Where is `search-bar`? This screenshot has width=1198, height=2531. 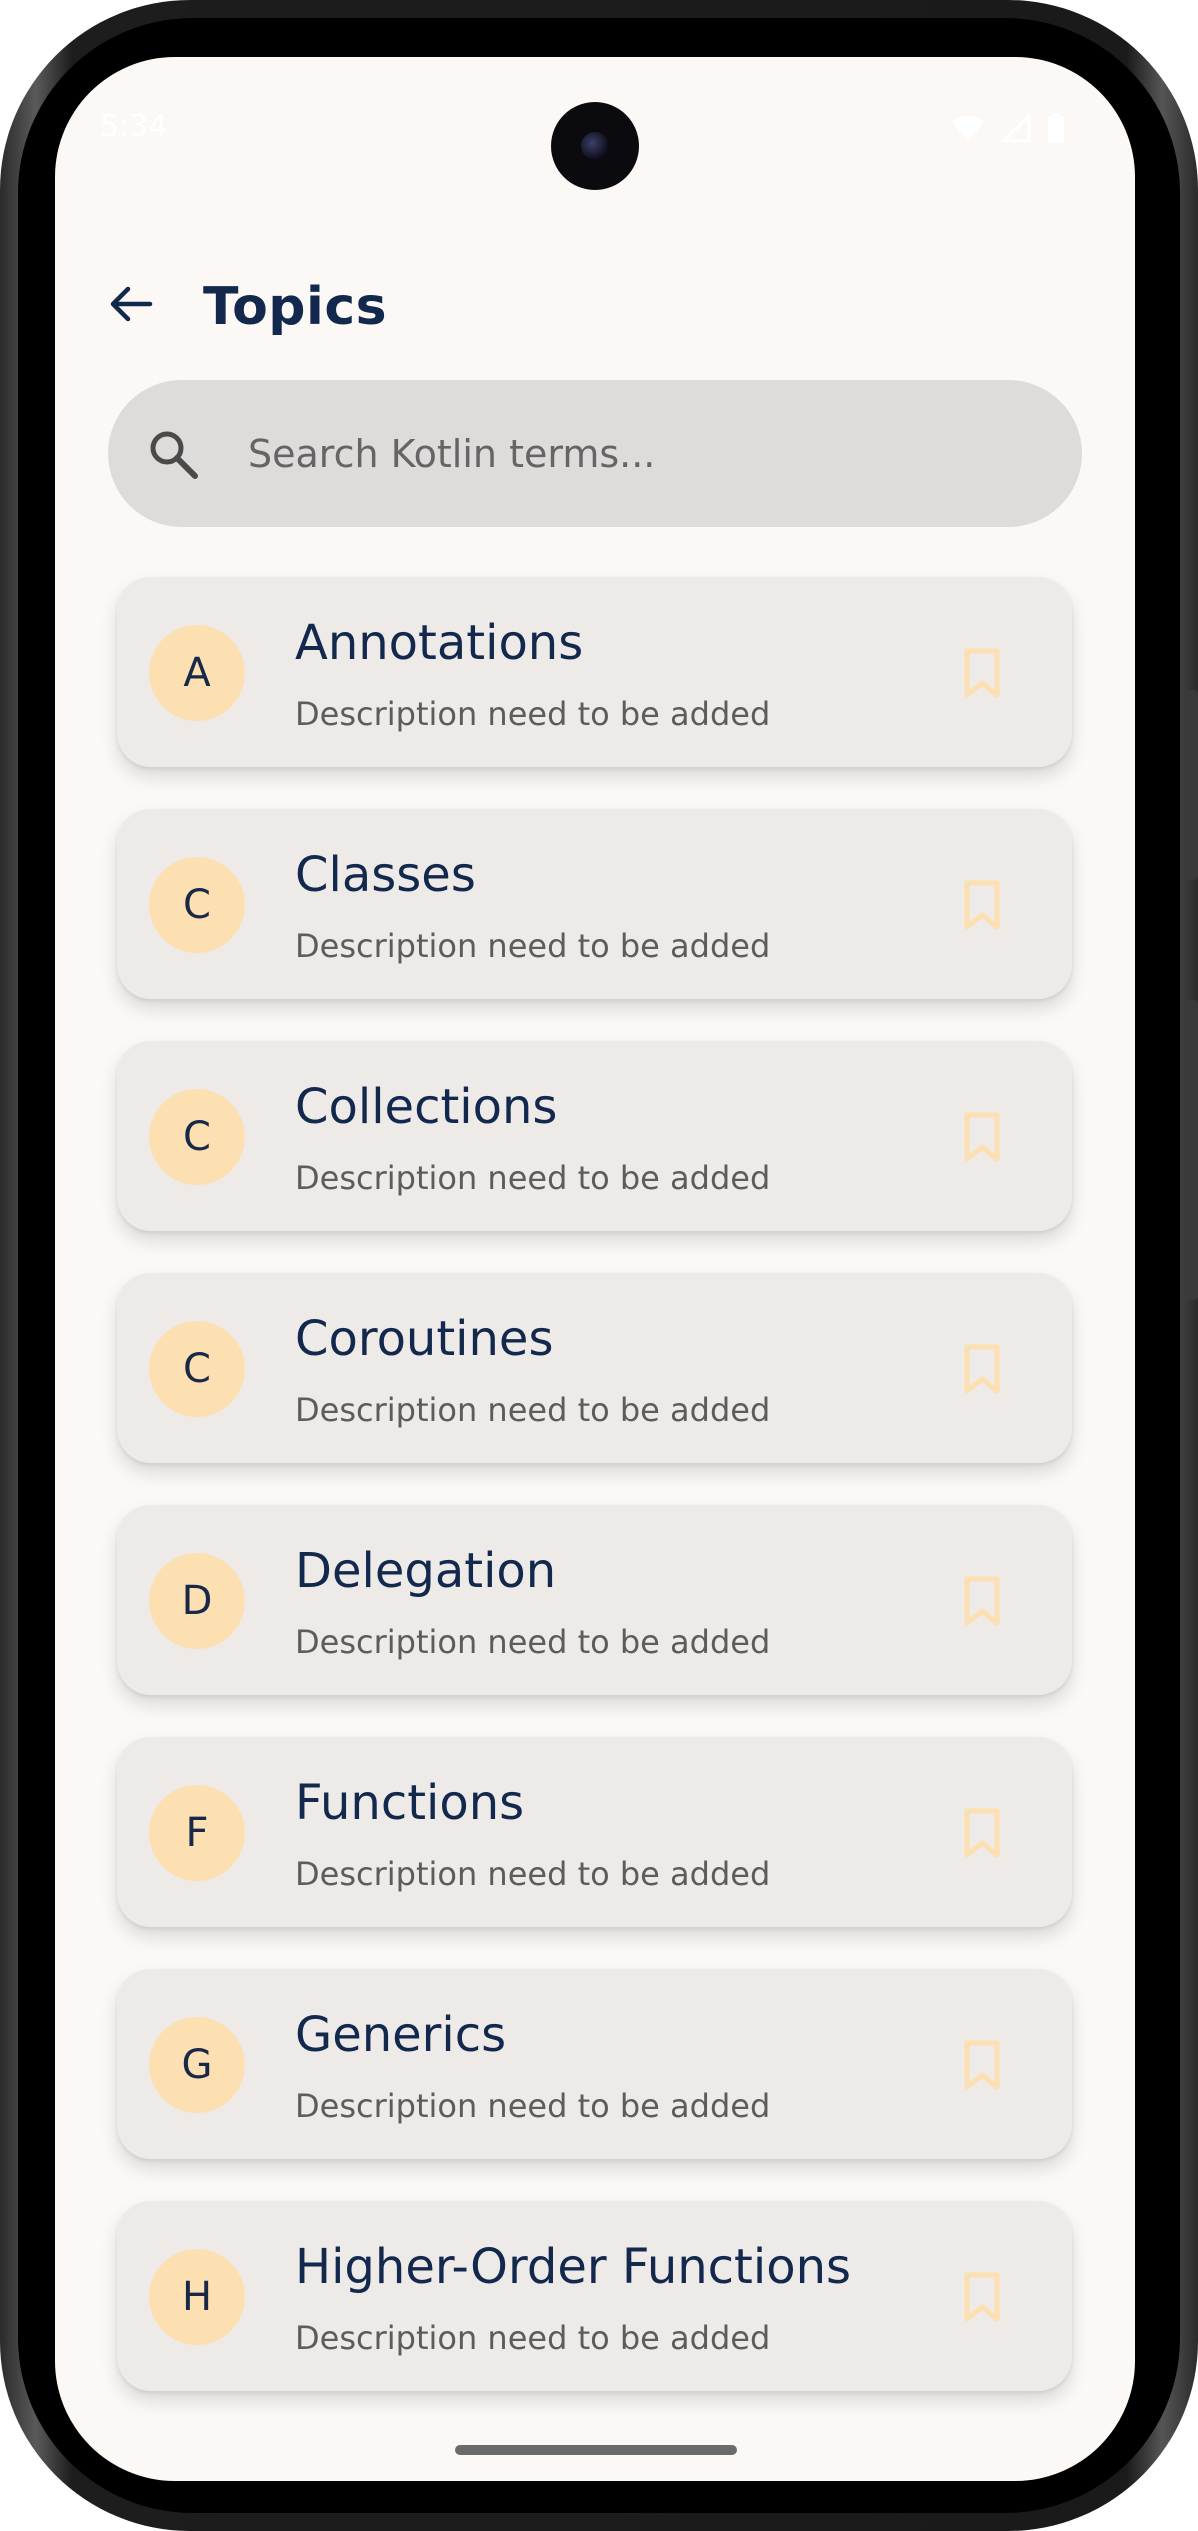 search-bar is located at coordinates (595, 453).